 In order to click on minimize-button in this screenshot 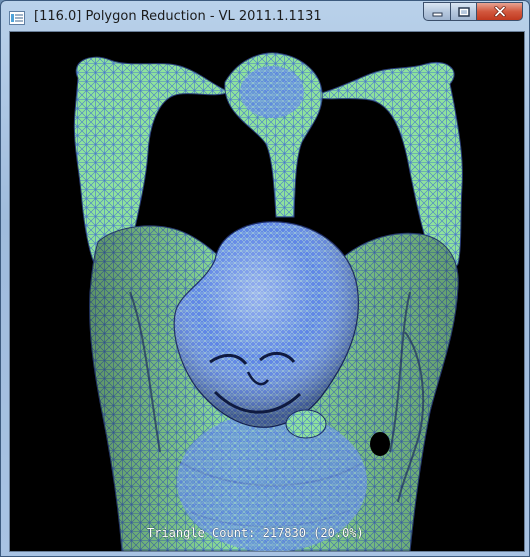, I will do `click(436, 11)`.